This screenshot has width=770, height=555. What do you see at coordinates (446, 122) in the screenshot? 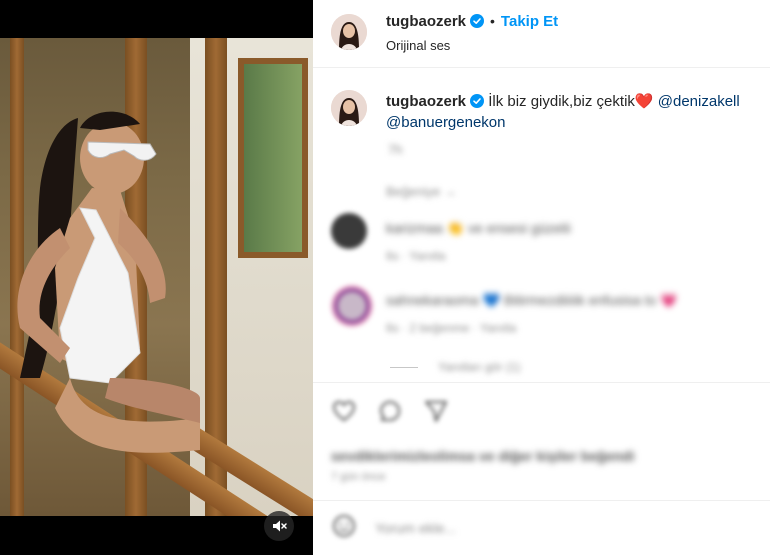
I see `mention-link: @banuergenekon` at bounding box center [446, 122].